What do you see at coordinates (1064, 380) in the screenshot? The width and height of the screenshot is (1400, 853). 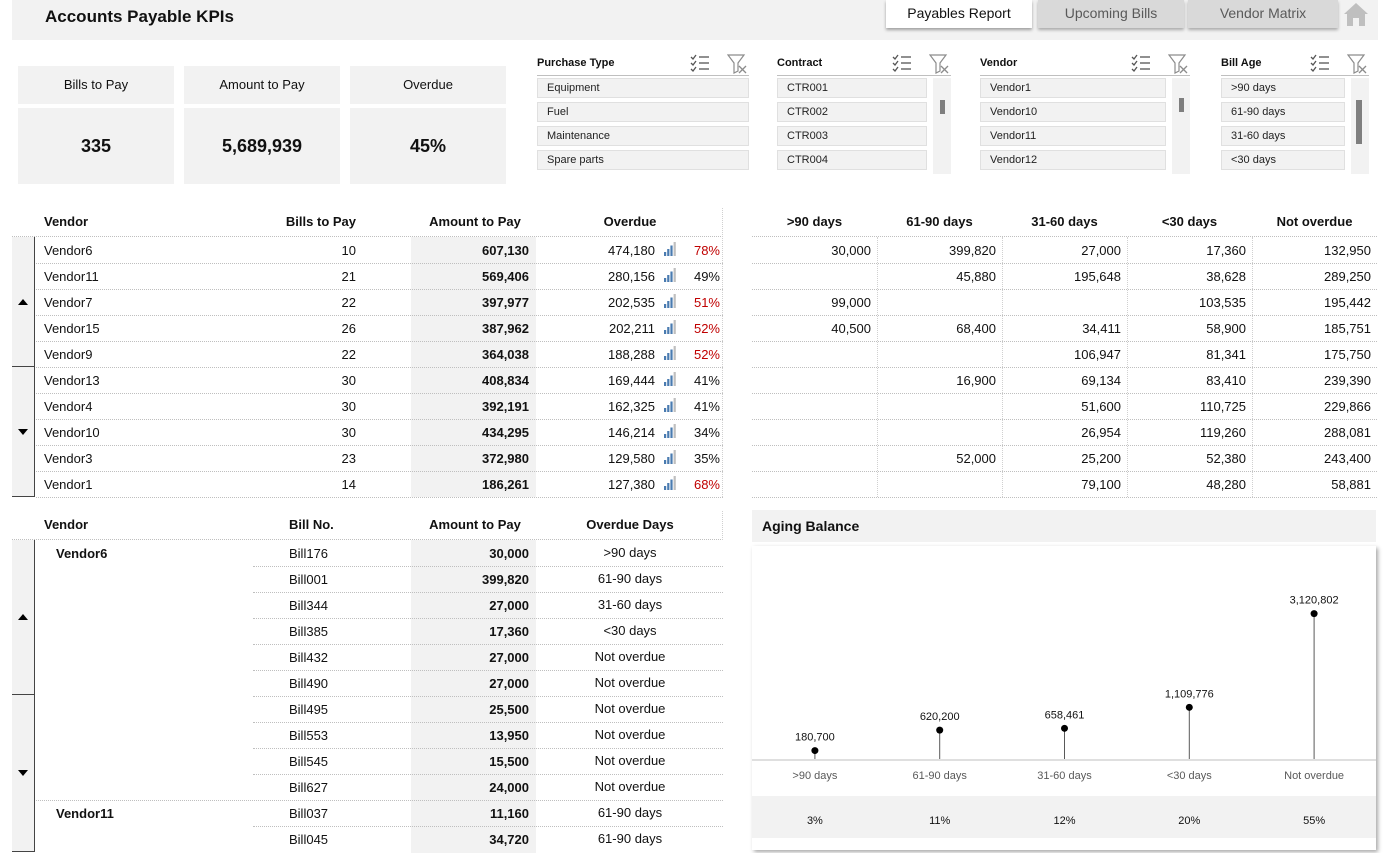 I see `table-row: 16,900 69,134 83,410 239,390` at bounding box center [1064, 380].